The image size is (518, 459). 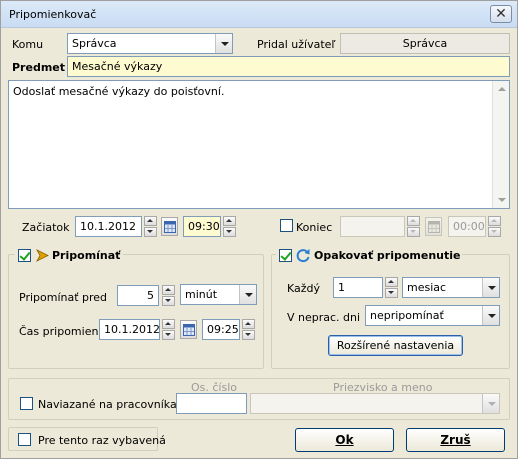 I want to click on predmet-label: Predmet, so click(x=39, y=67).